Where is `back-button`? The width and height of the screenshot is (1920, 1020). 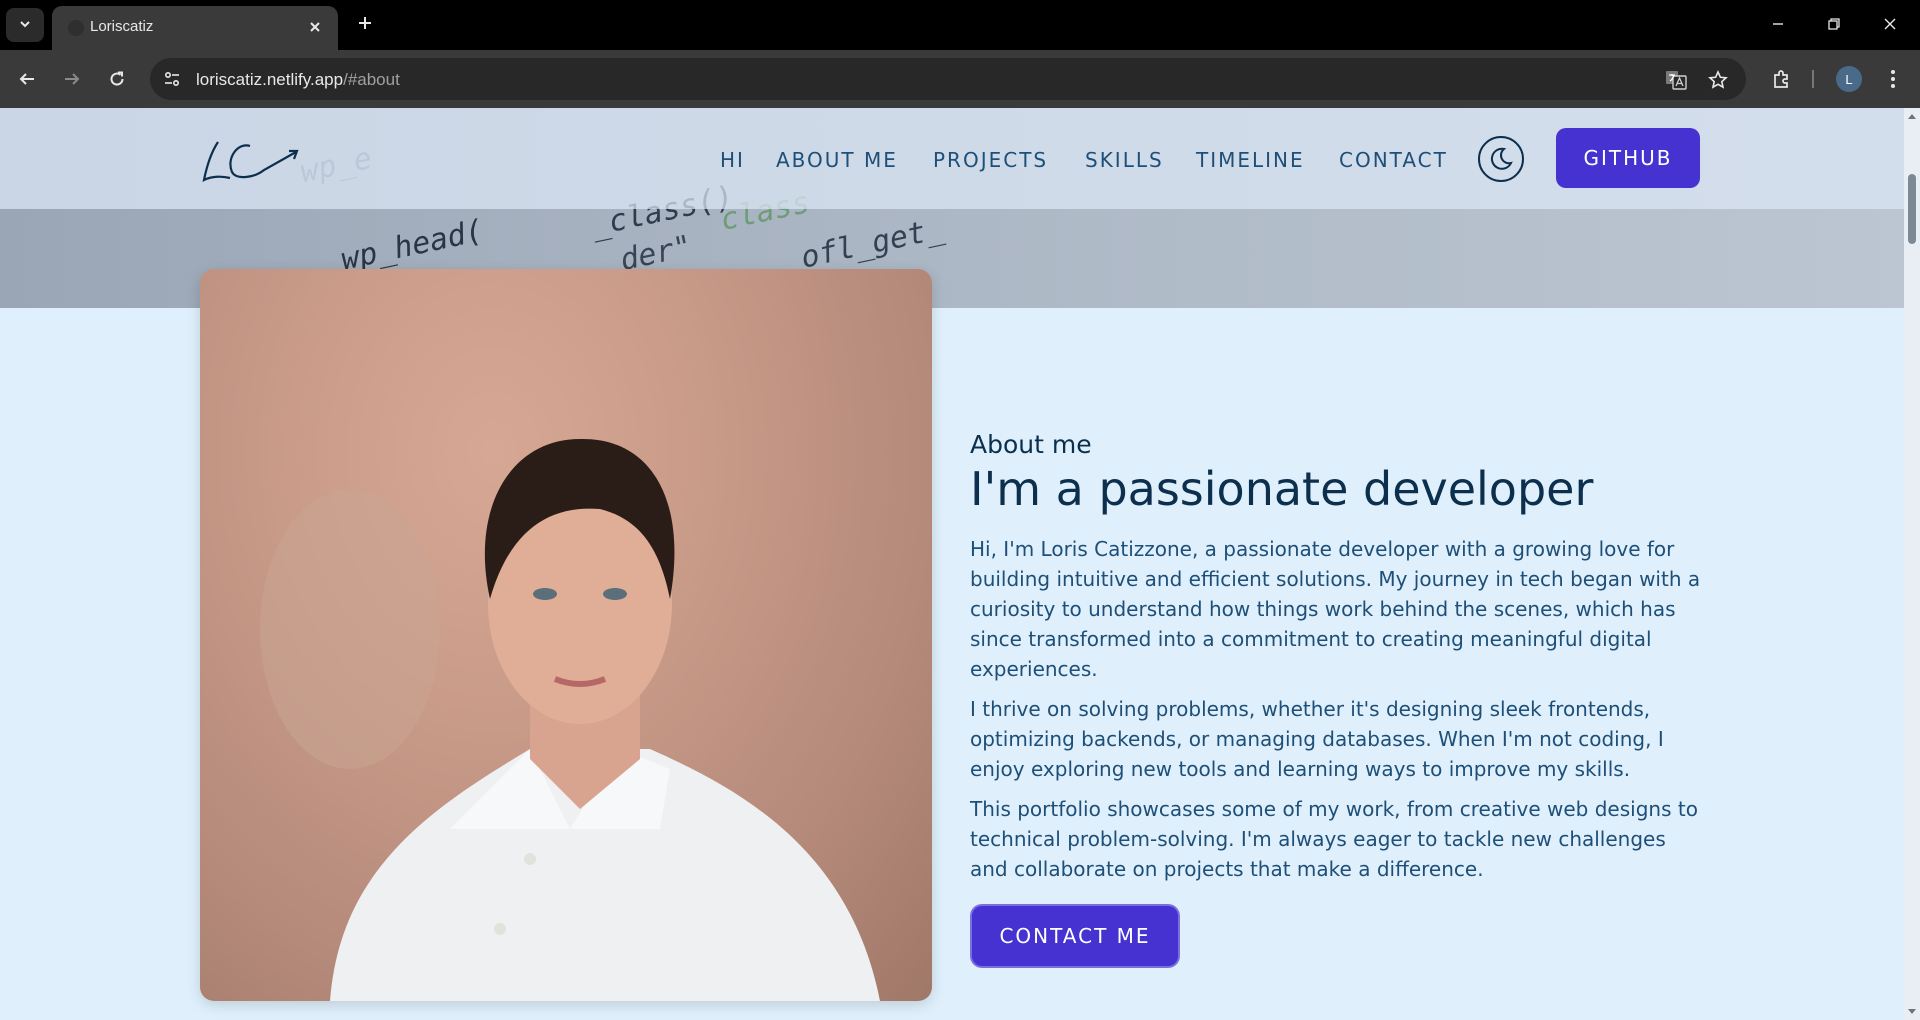
back-button is located at coordinates (27, 79).